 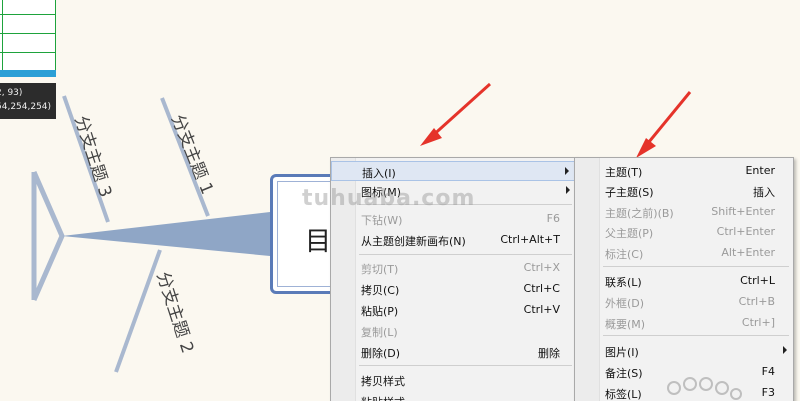 I want to click on menu1-item: 剪切(T) Ctrl+X, so click(x=453, y=268).